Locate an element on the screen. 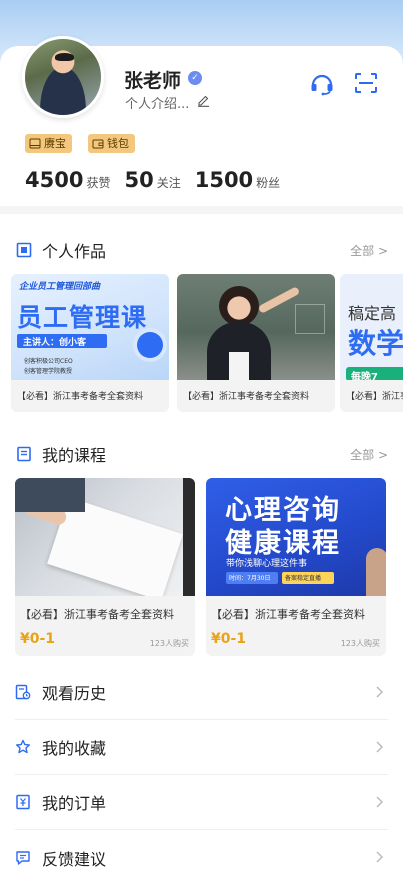 Image resolution: width=403 pixels, height=872 pixels. thumb-text: 健康课程 is located at coordinates (283, 543).